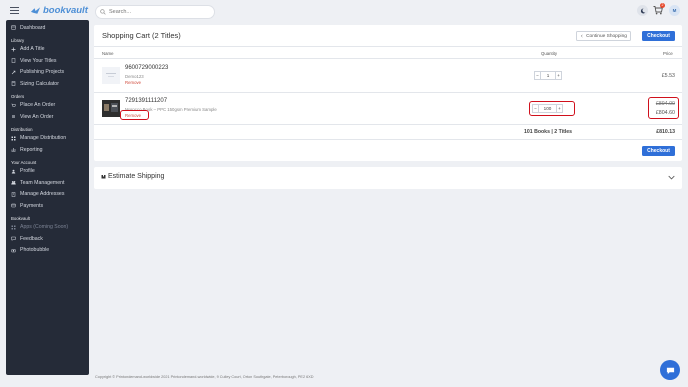  Describe the element at coordinates (42, 72) in the screenshot. I see `sidebar-item-label: Publishing Projects` at that location.